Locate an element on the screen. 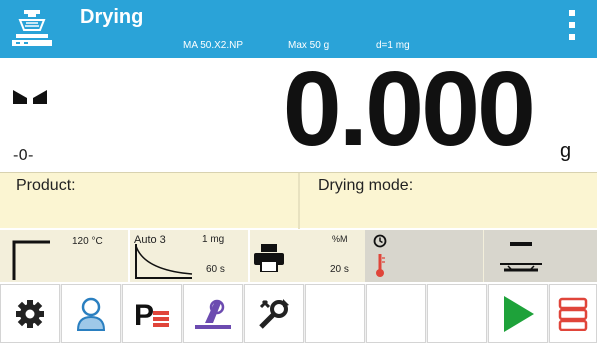 The height and width of the screenshot is (343, 597). product-database-button: P is located at coordinates (152, 313).